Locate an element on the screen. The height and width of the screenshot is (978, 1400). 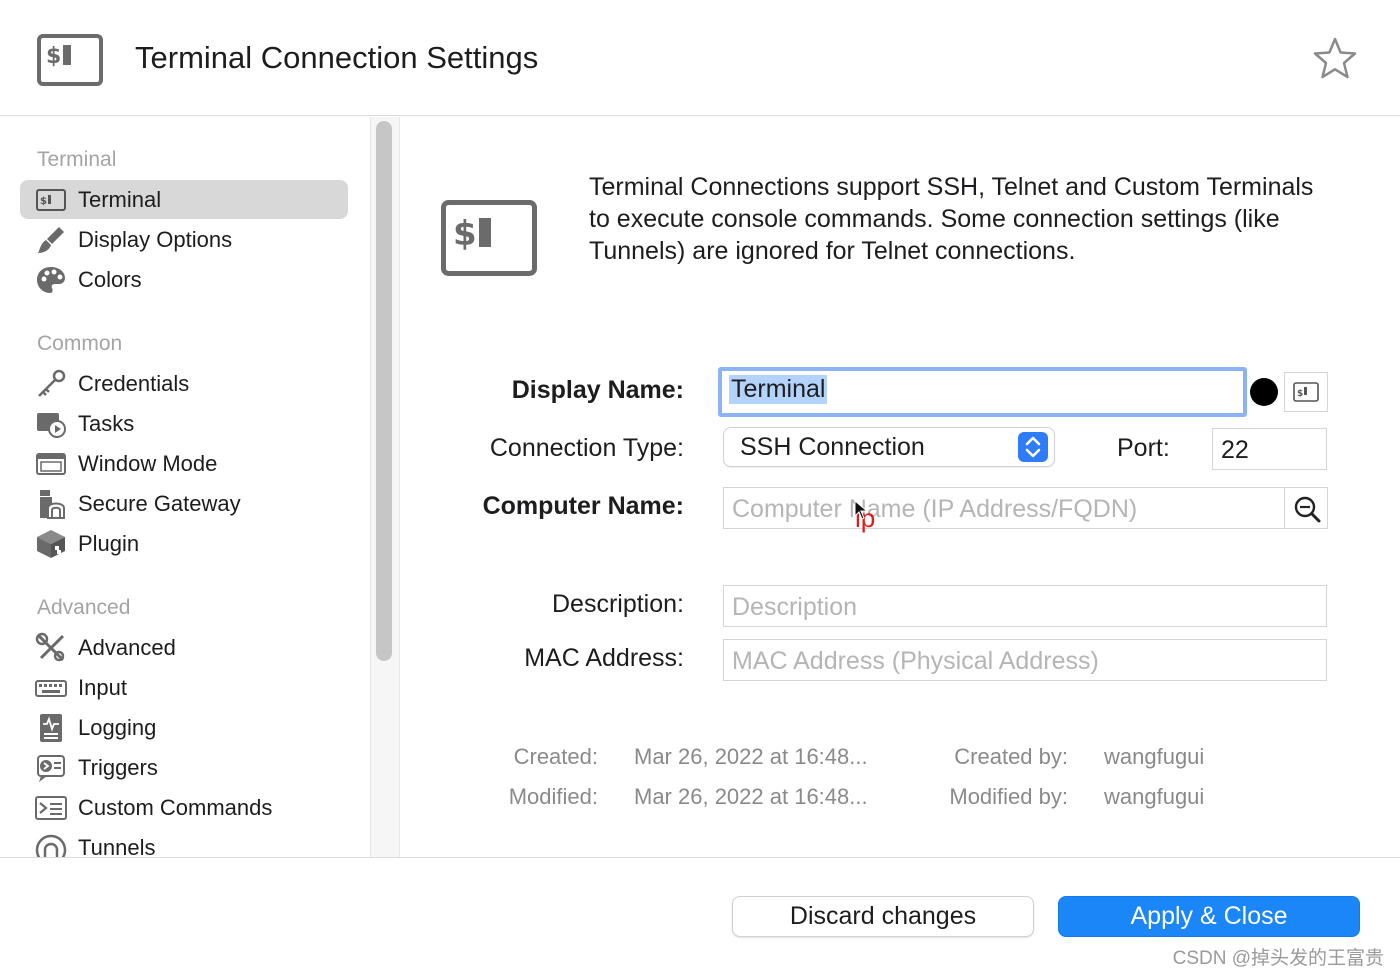
chevron-up-down-icon is located at coordinates (1033, 447).